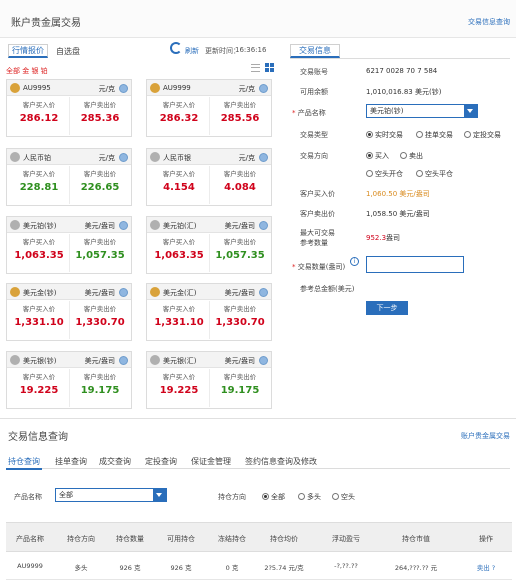  What do you see at coordinates (309, 497) in the screenshot?
I see `direction-long-option: 多头` at bounding box center [309, 497].